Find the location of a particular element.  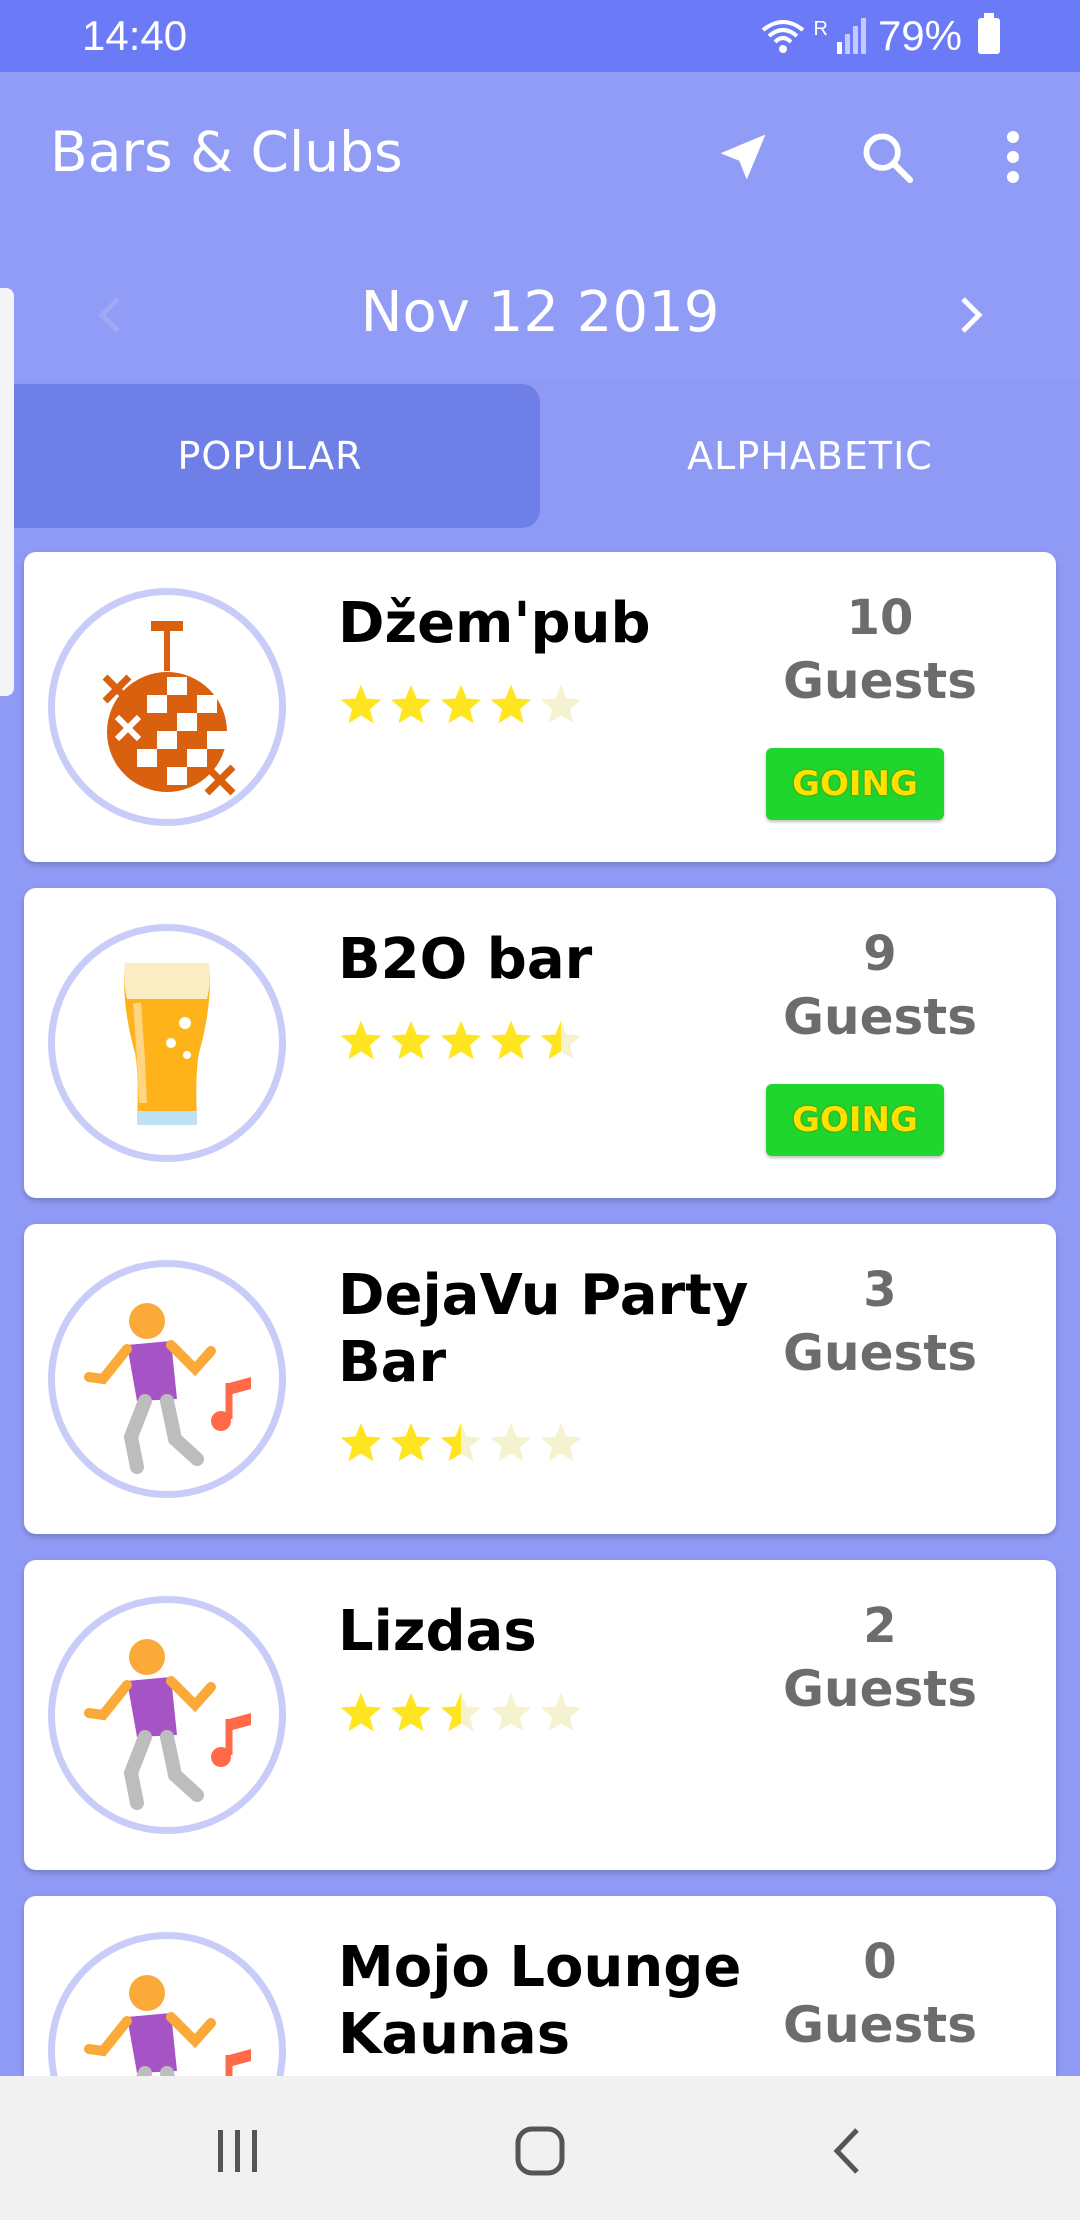

location-button is located at coordinates (743, 157).